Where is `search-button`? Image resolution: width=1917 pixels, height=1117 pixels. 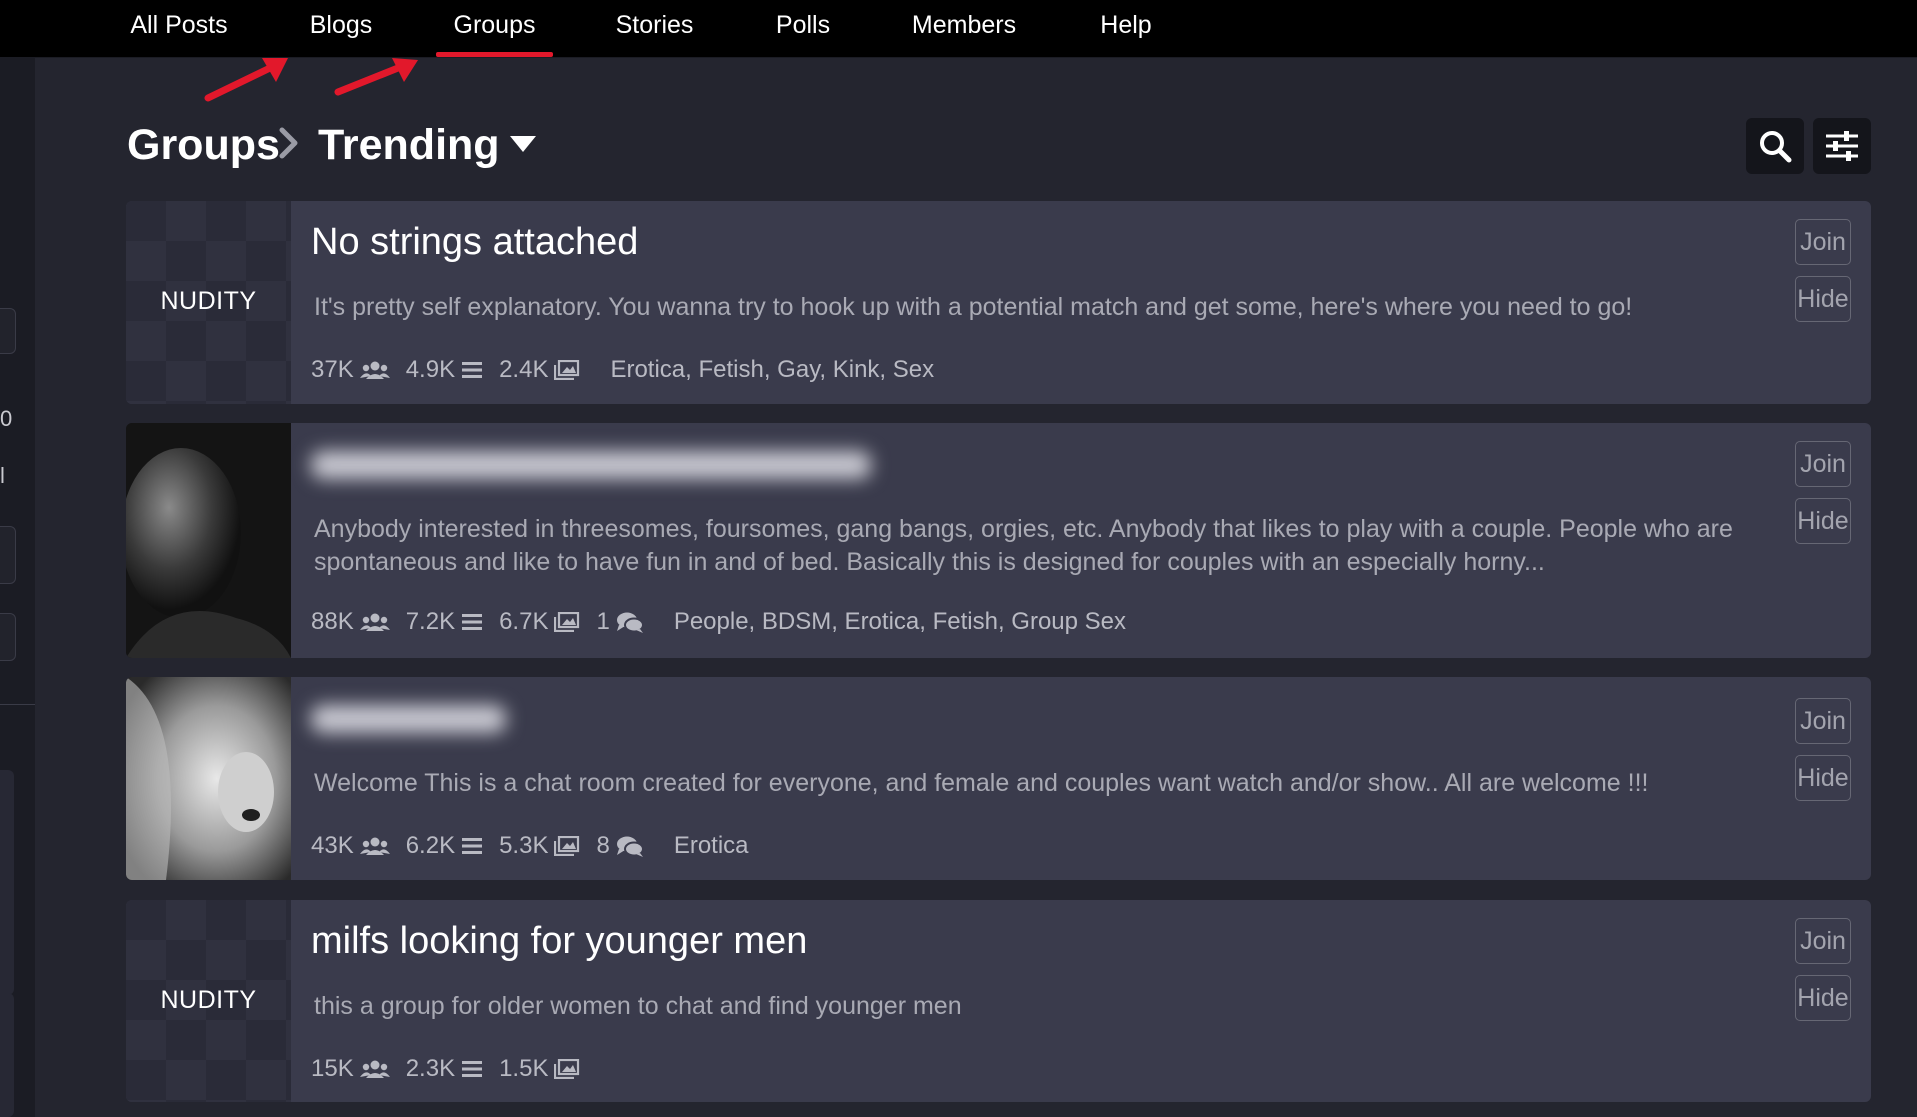
search-button is located at coordinates (1775, 146).